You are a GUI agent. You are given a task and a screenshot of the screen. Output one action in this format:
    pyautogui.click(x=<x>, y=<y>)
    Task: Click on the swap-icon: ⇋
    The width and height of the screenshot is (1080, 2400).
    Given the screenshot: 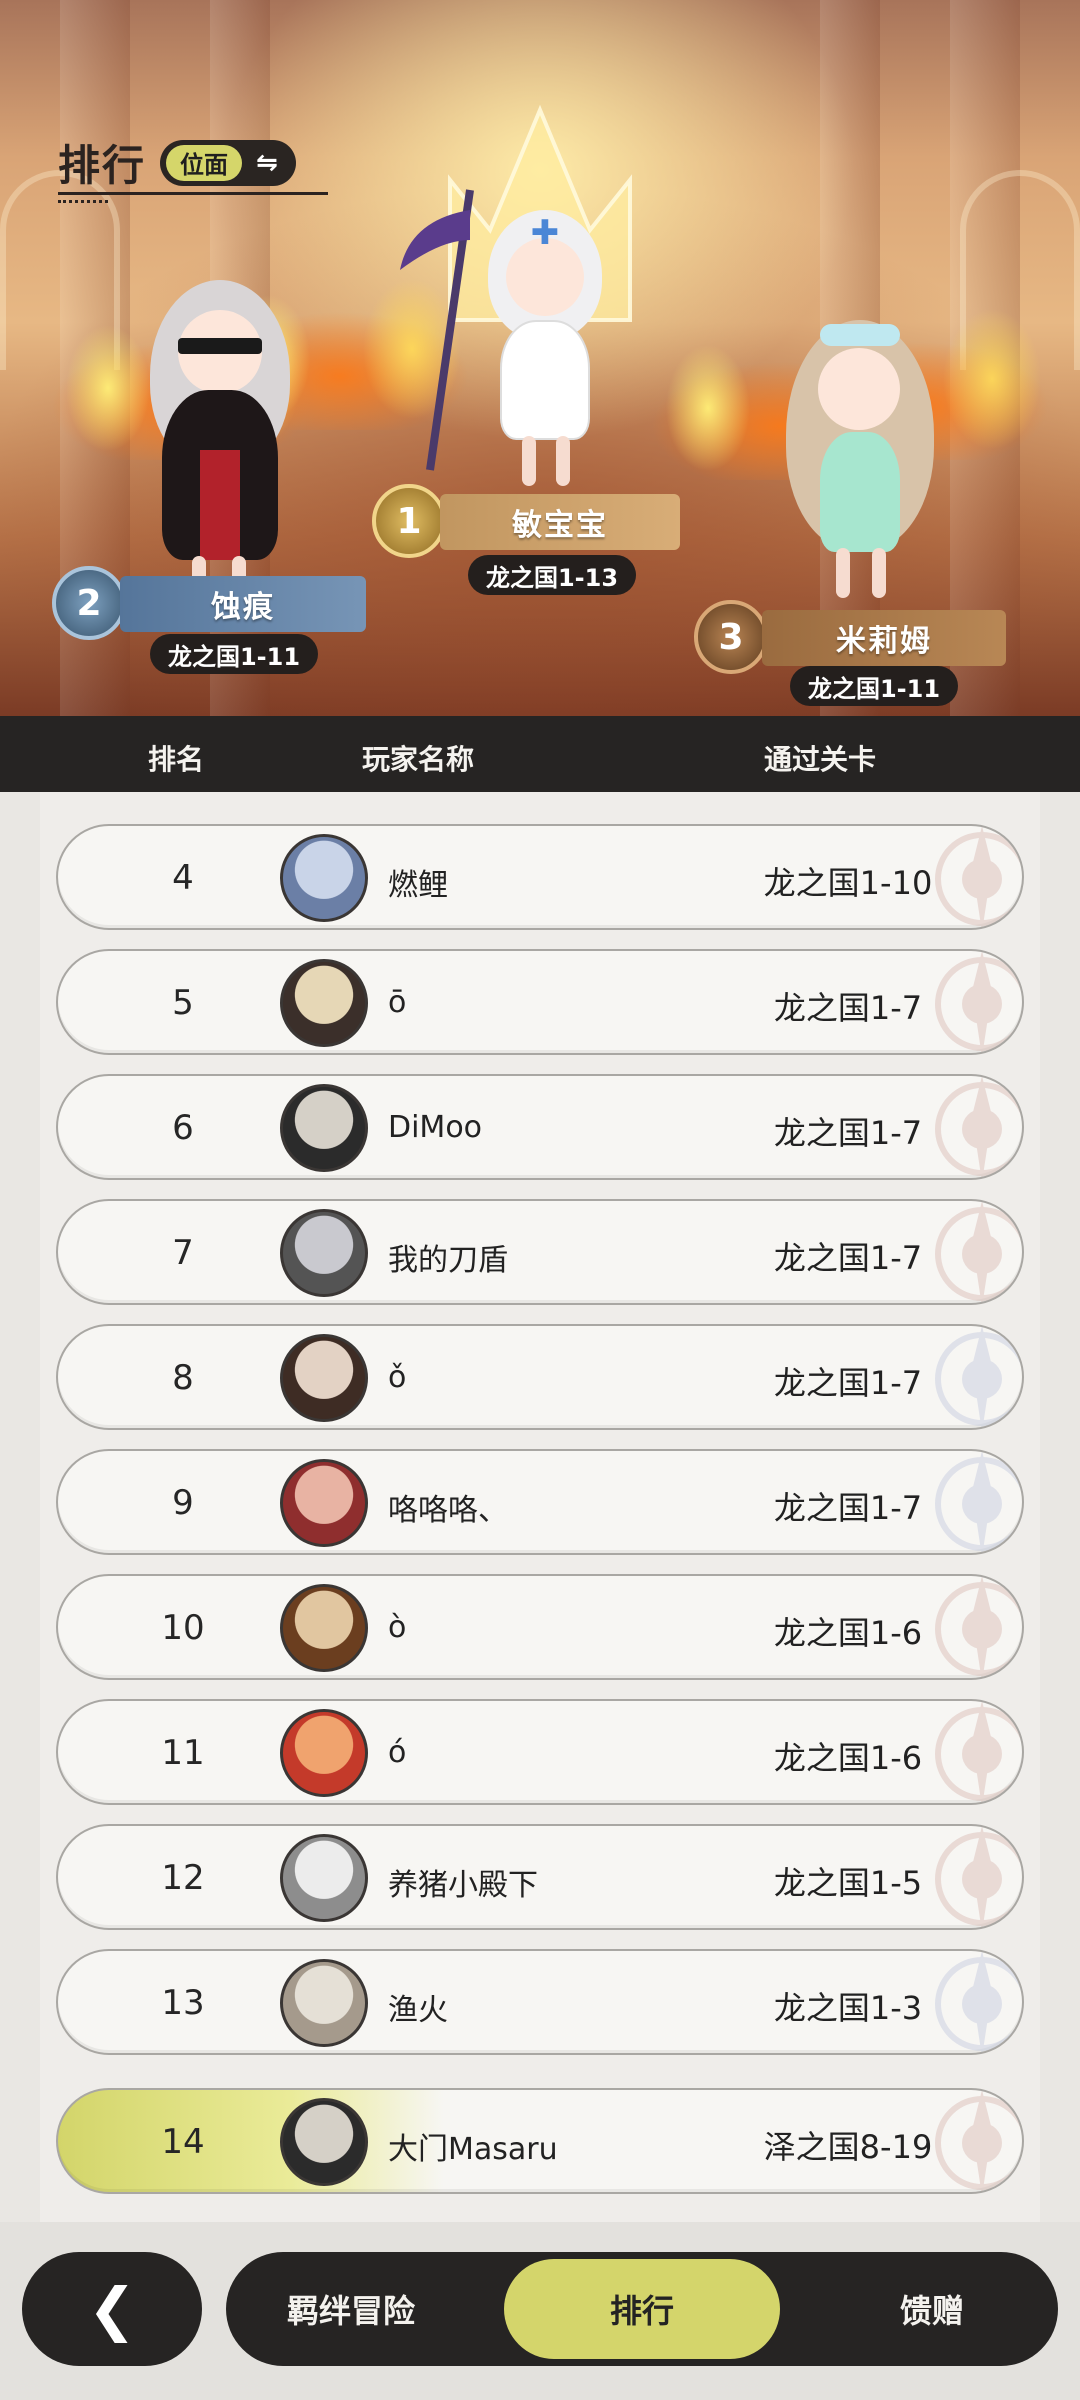 What is the action you would take?
    pyautogui.click(x=267, y=162)
    